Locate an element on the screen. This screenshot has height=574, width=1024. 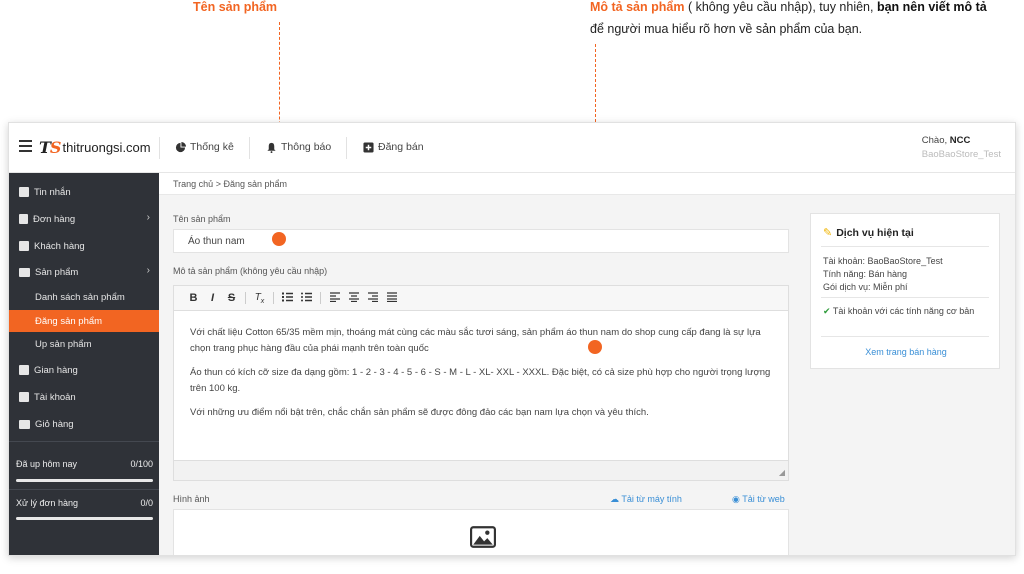
breadcrumb: Trang chủ > Đăng sản phẩm is located at coordinates (587, 184).